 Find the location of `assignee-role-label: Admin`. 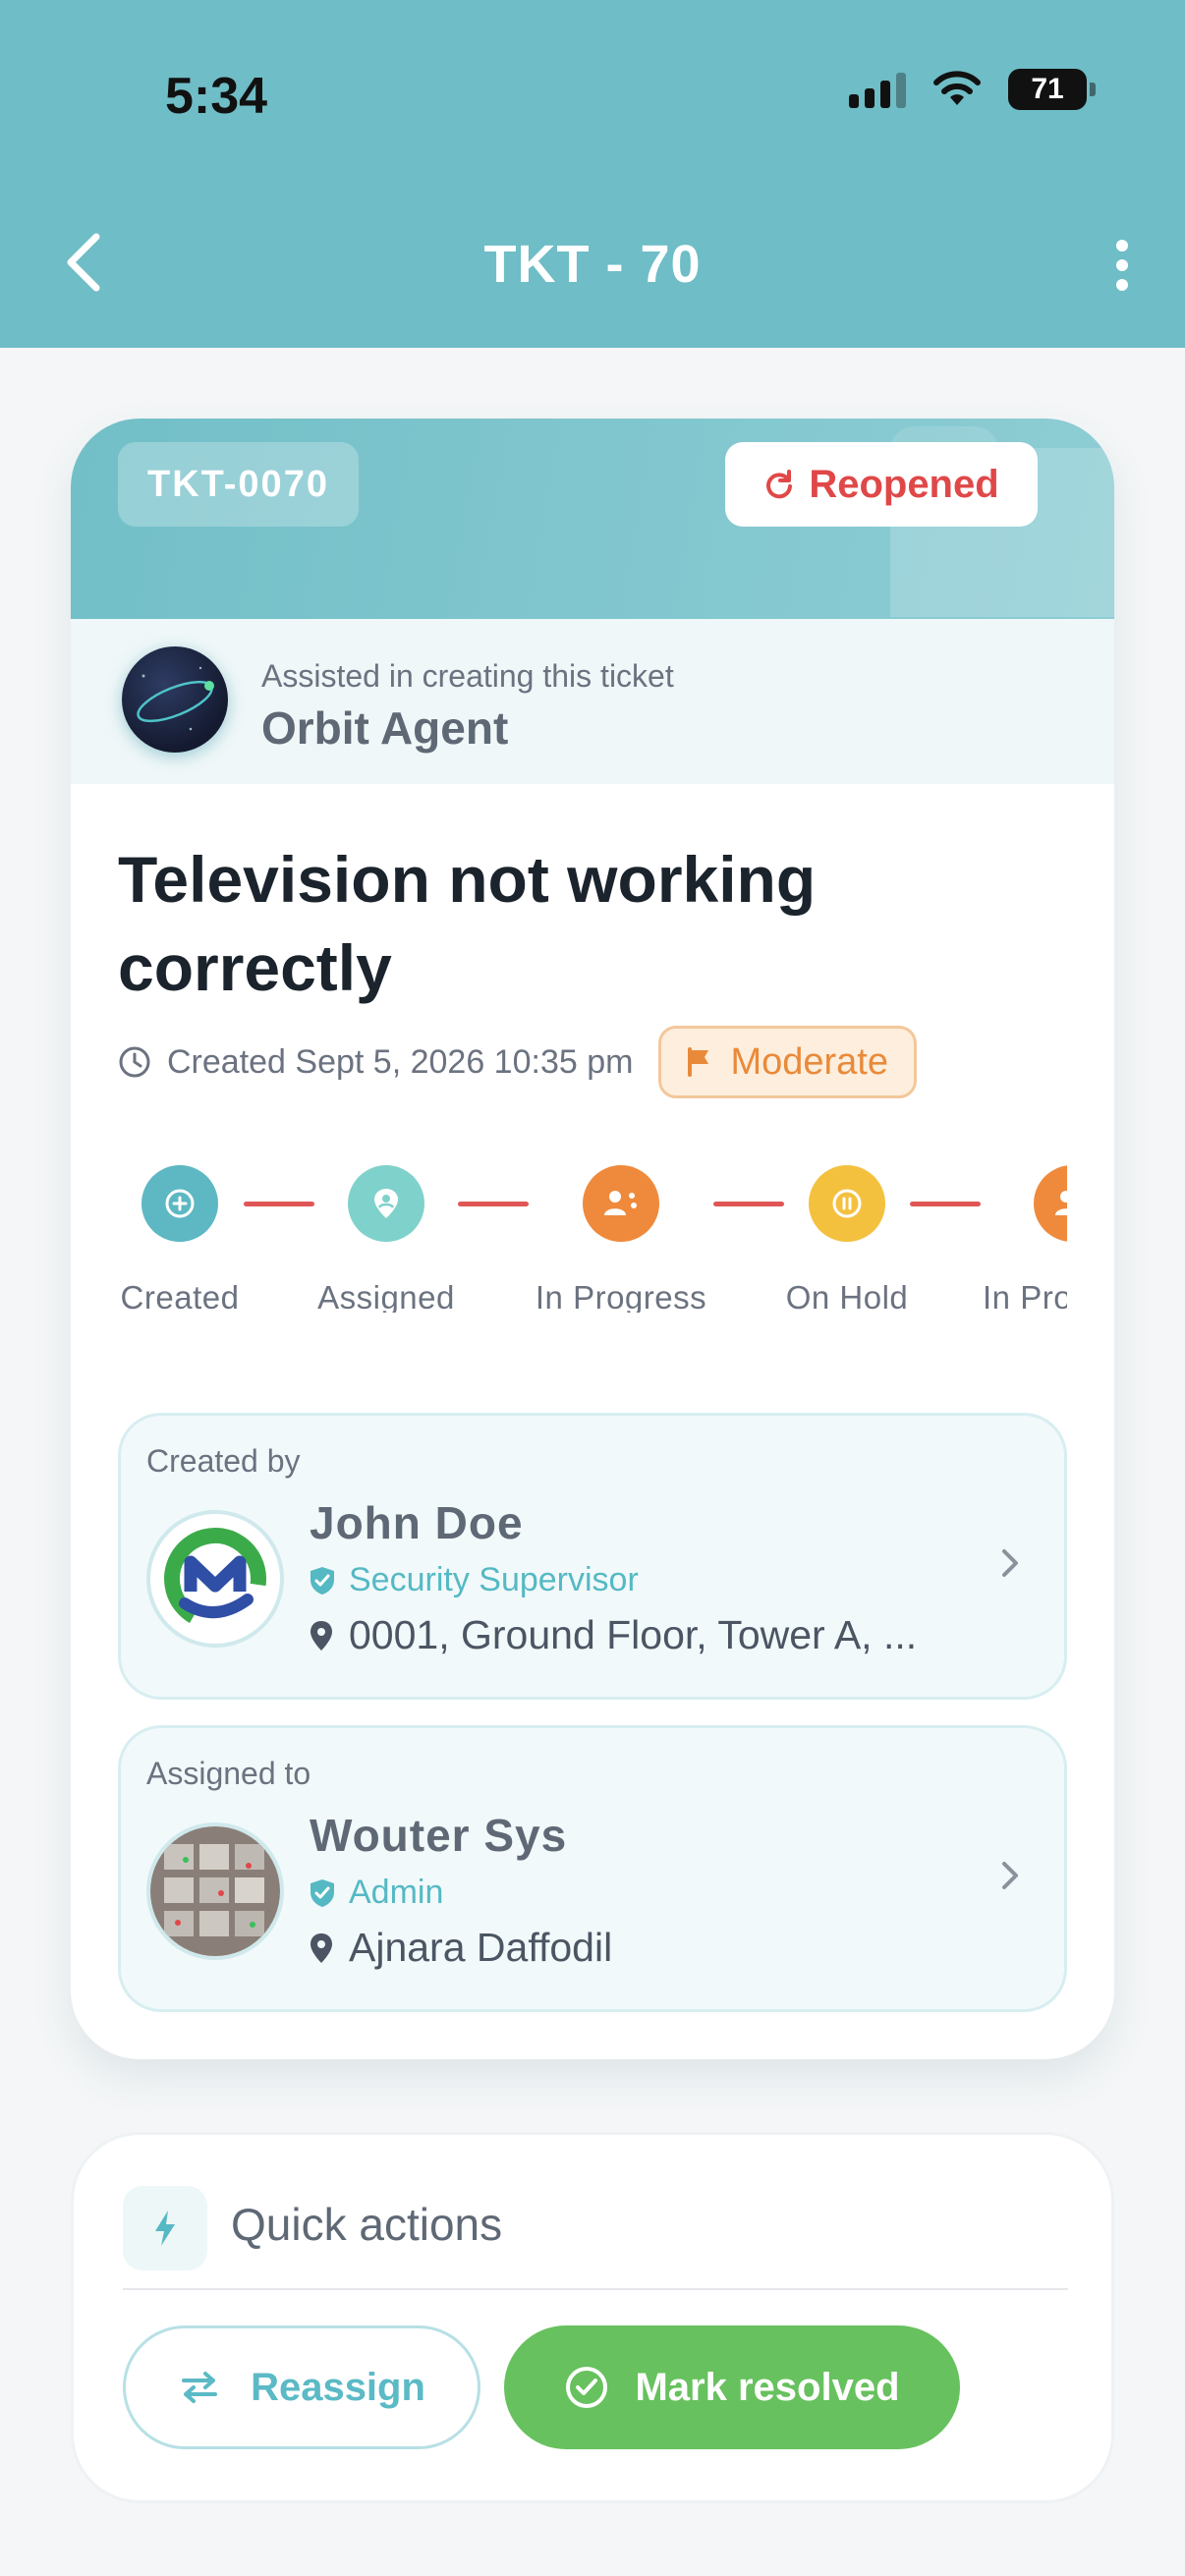

assignee-role-label: Admin is located at coordinates (397, 1892).